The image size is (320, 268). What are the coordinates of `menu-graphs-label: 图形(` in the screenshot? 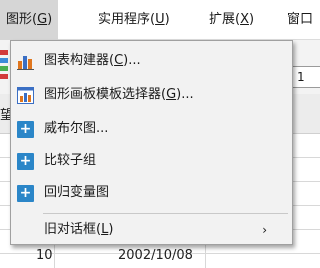 It's located at (22, 19).